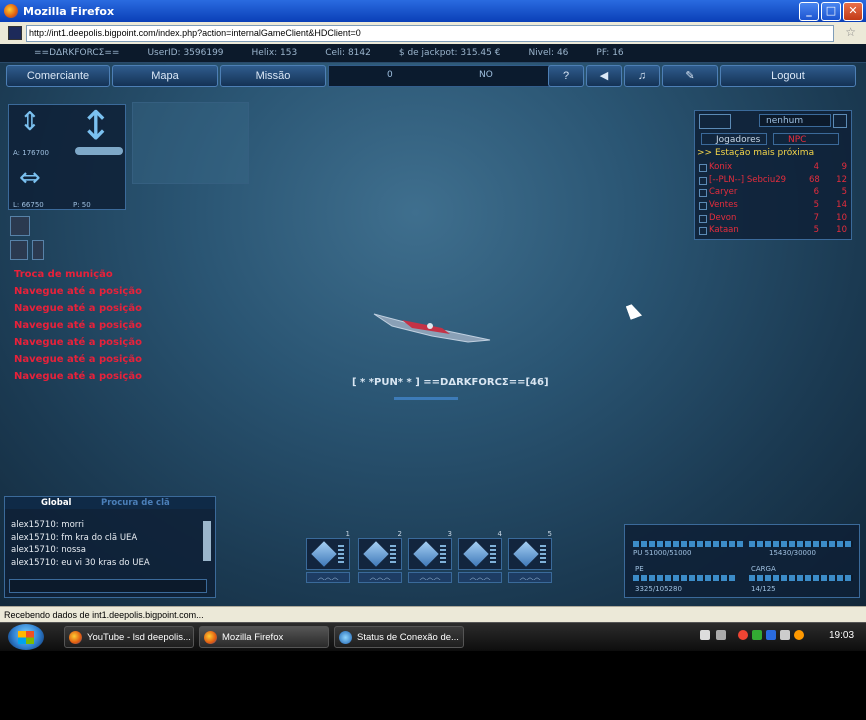  I want to click on help-tray-icon, so click(705, 635).